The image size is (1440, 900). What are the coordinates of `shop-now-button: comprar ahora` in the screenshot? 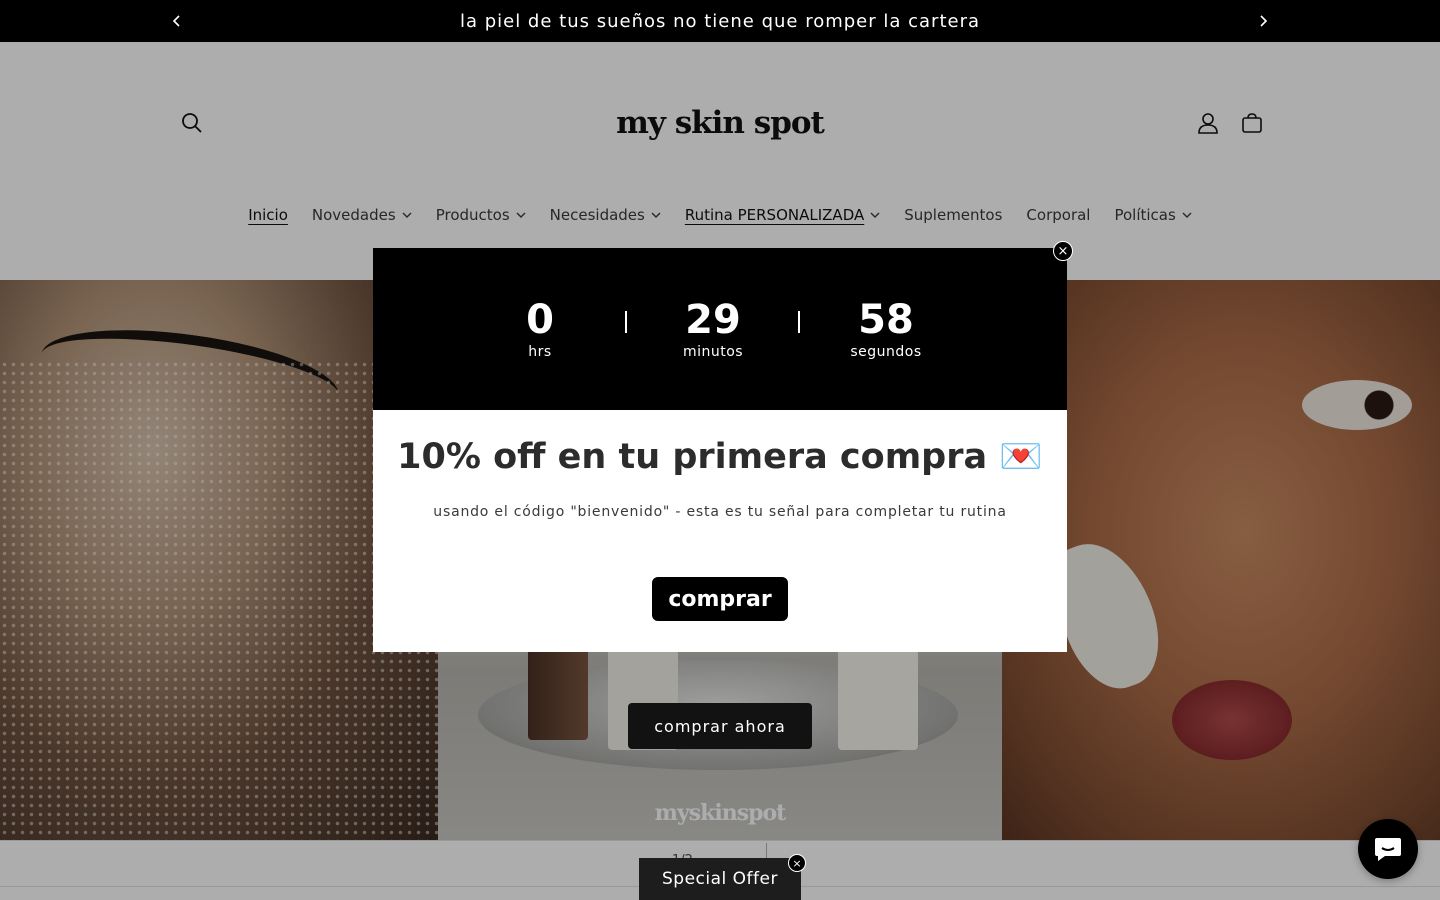 It's located at (720, 726).